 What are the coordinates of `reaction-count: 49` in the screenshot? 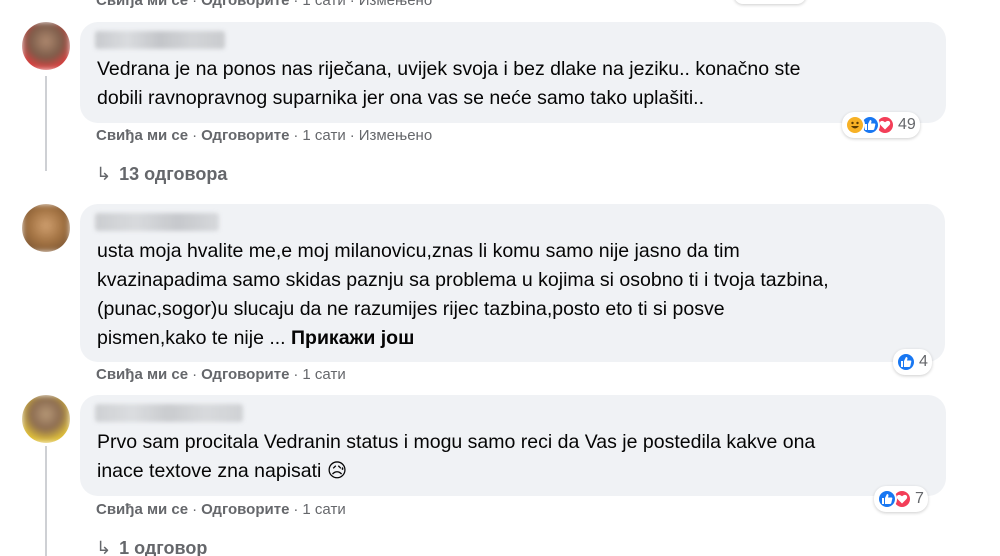 It's located at (907, 124).